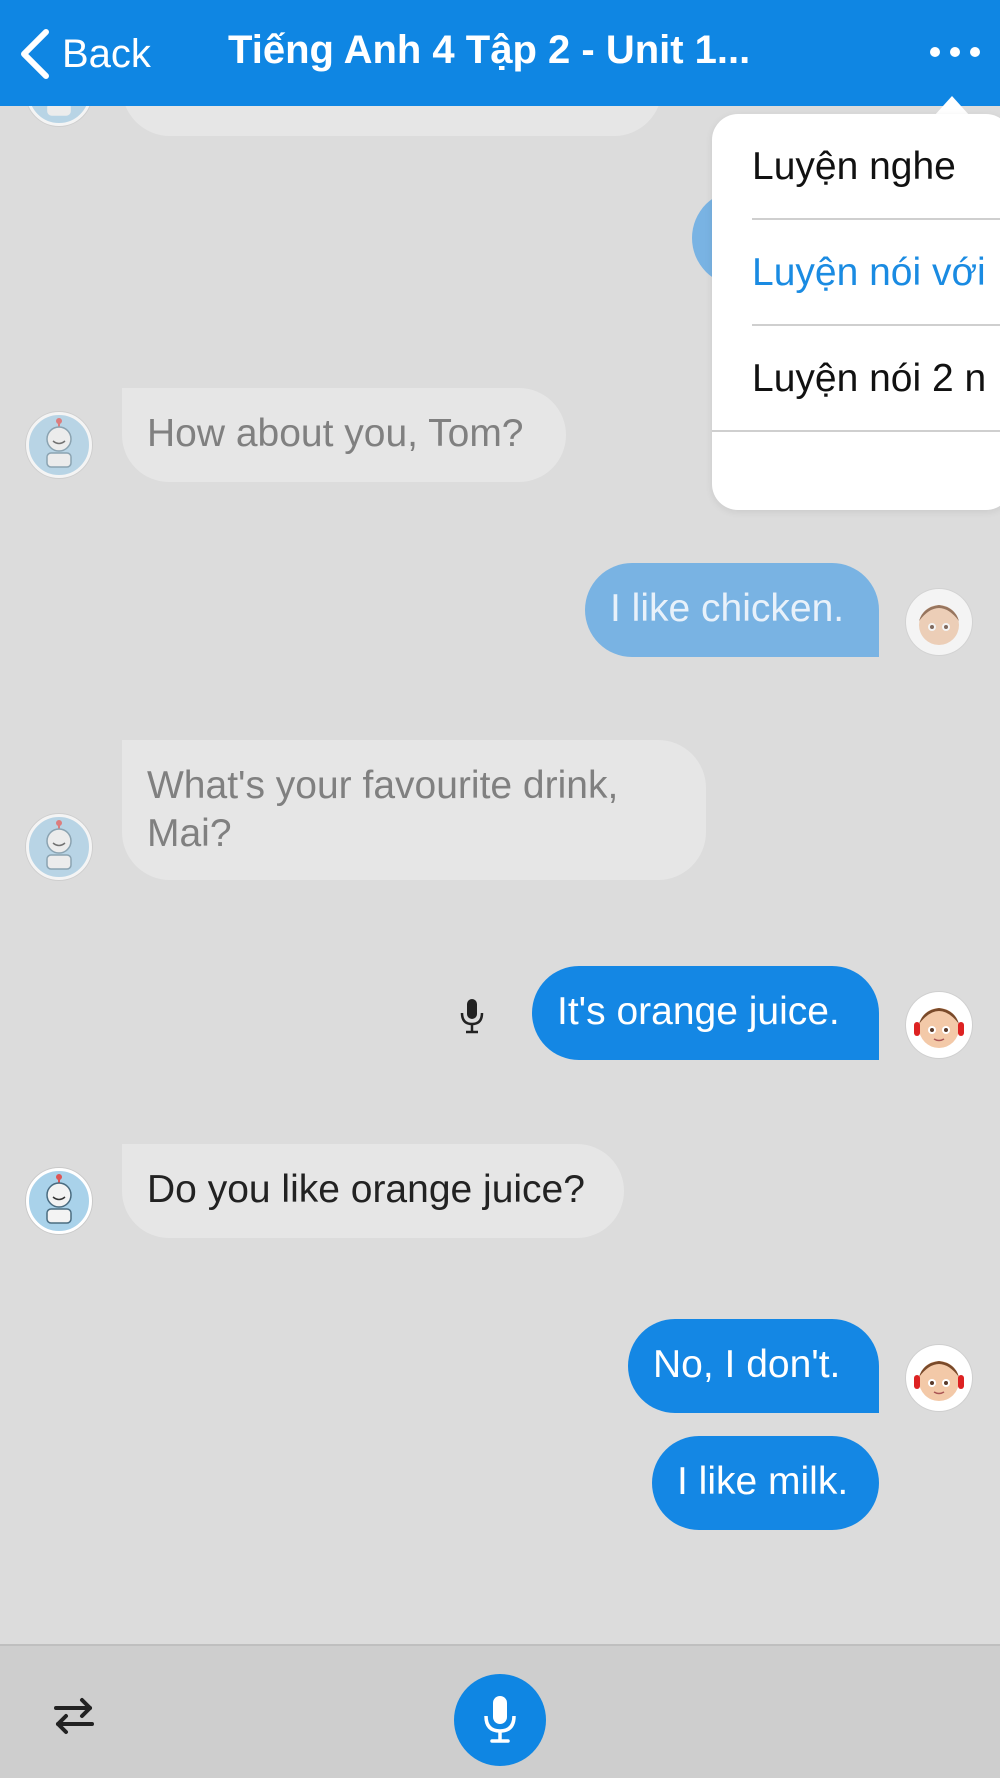 Image resolution: width=1000 pixels, height=1778 pixels. Describe the element at coordinates (727, 608) in the screenshot. I see `user-message-text: I like chicken.` at that location.